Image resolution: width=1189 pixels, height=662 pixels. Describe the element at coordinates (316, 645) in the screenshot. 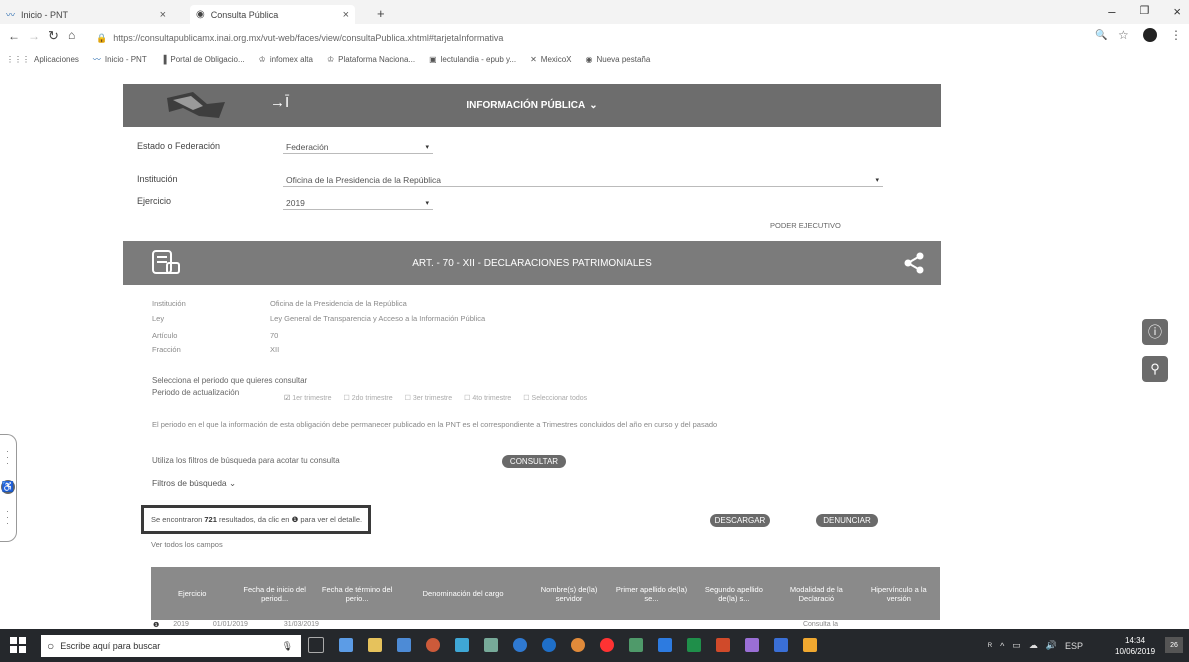

I see `task-view-icon` at that location.